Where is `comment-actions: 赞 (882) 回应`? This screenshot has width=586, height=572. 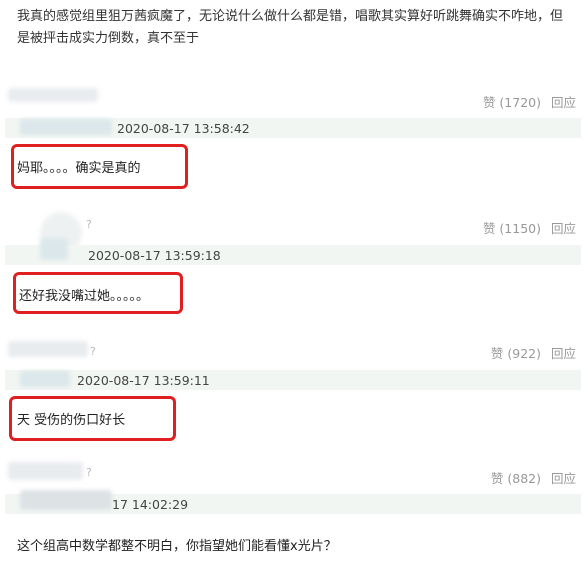
comment-actions: 赞 (882) 回应 is located at coordinates (530, 477).